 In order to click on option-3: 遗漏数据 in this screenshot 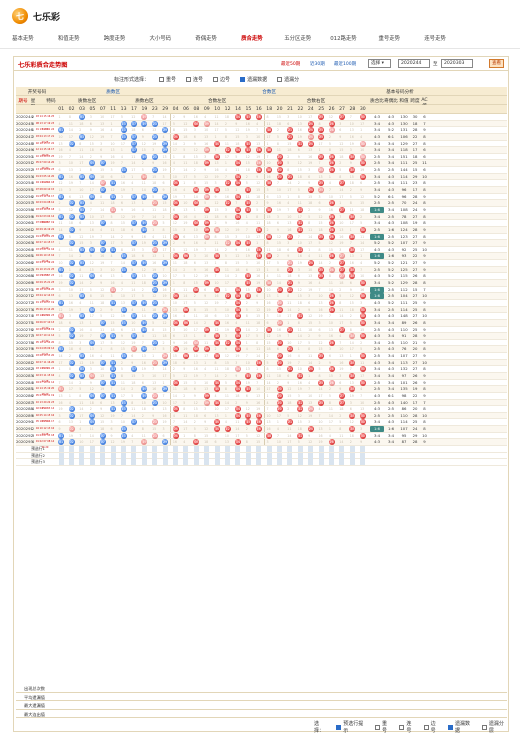, I will do `click(253, 79)`.